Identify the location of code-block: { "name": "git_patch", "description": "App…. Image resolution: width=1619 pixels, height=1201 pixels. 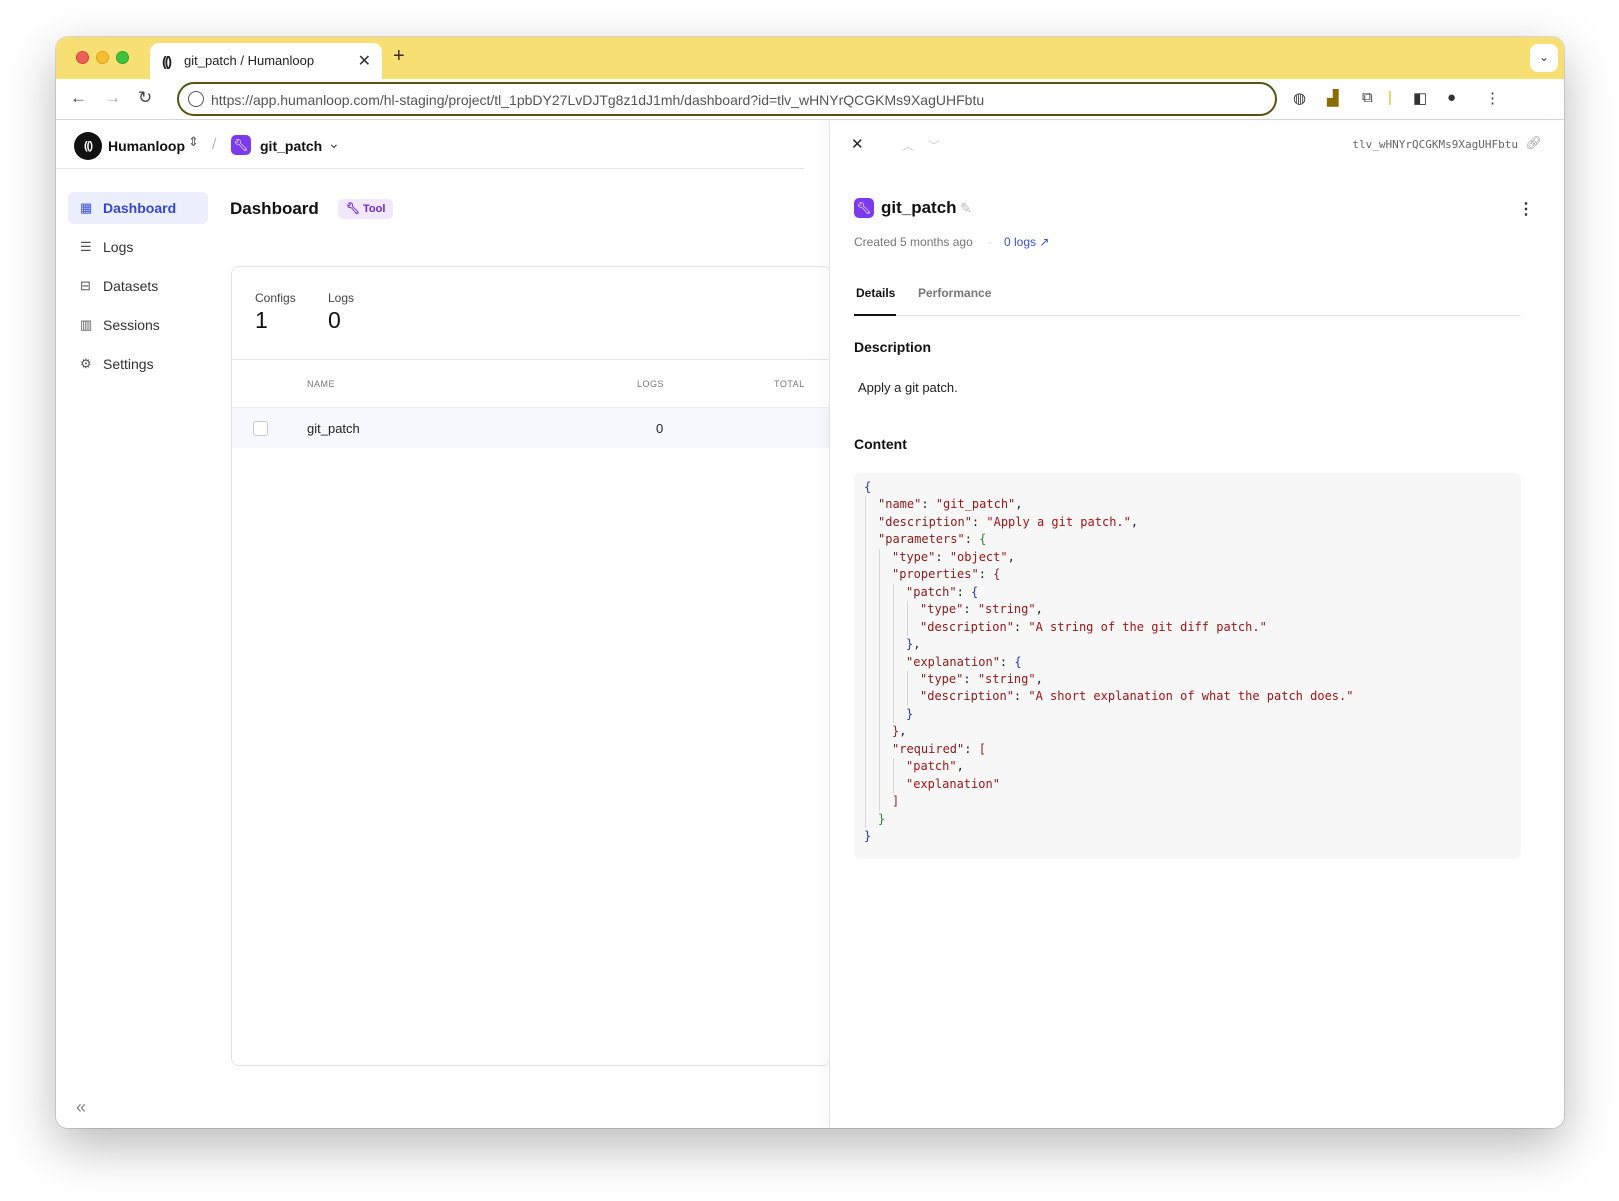
(1187, 666).